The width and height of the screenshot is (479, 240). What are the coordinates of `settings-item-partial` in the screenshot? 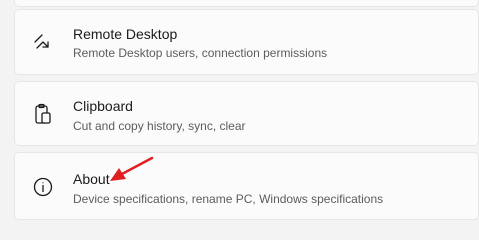 It's located at (246, 3).